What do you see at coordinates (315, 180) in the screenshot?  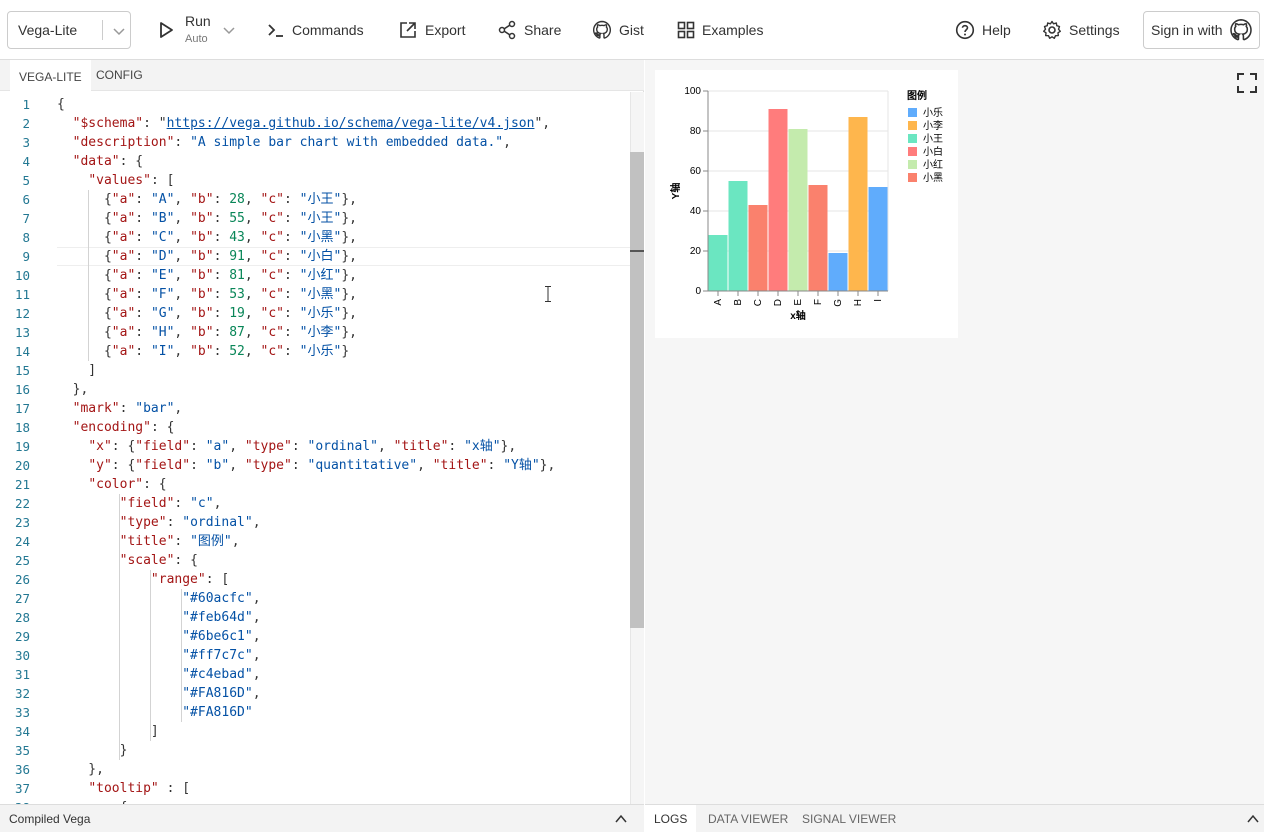 I see `code-line: 5 "values": [` at bounding box center [315, 180].